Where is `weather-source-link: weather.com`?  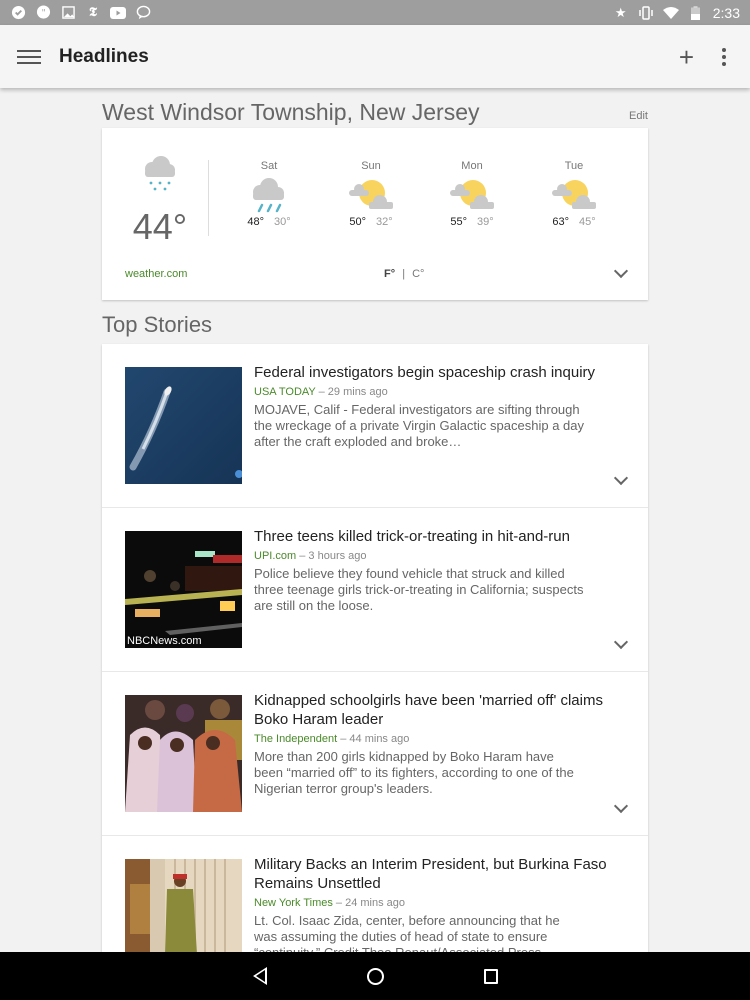
weather-source-link: weather.com is located at coordinates (156, 274).